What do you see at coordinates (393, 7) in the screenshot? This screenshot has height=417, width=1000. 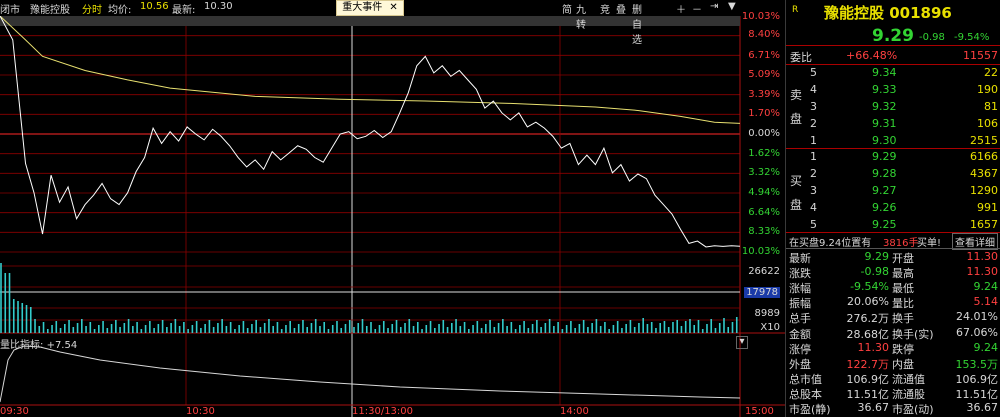 I see `close-icon: ✕` at bounding box center [393, 7].